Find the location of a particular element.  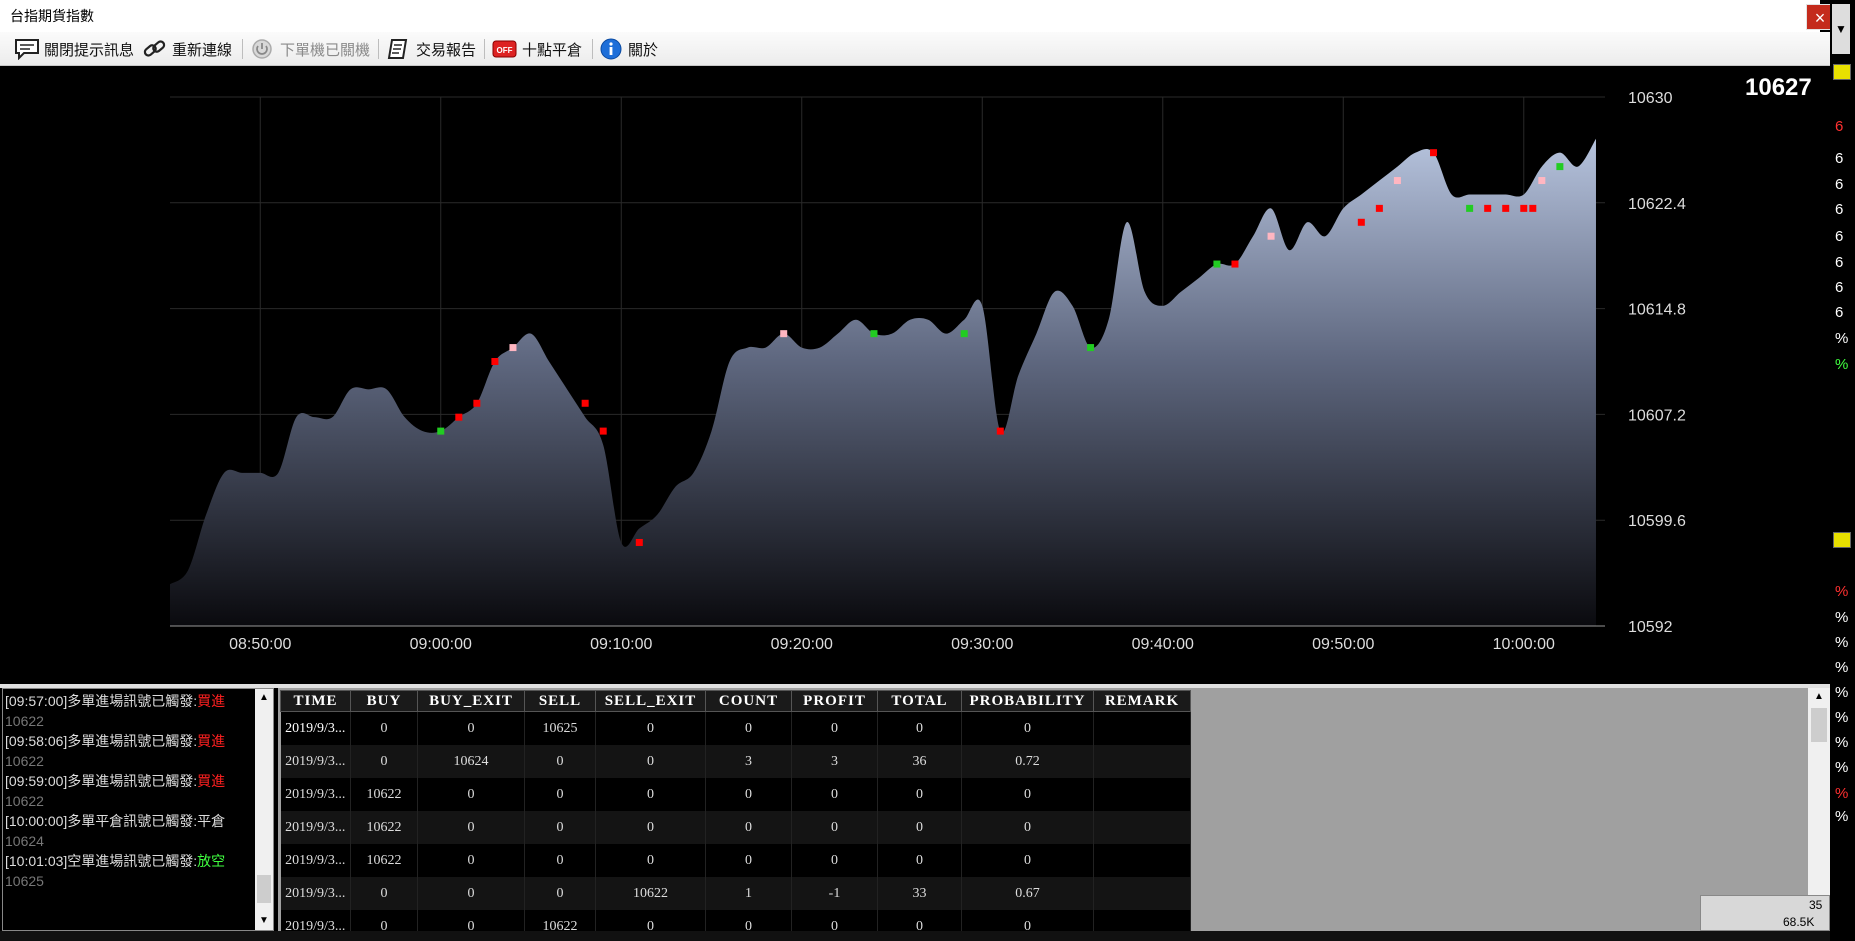

network-widget: 35 68.5K is located at coordinates (1765, 913).